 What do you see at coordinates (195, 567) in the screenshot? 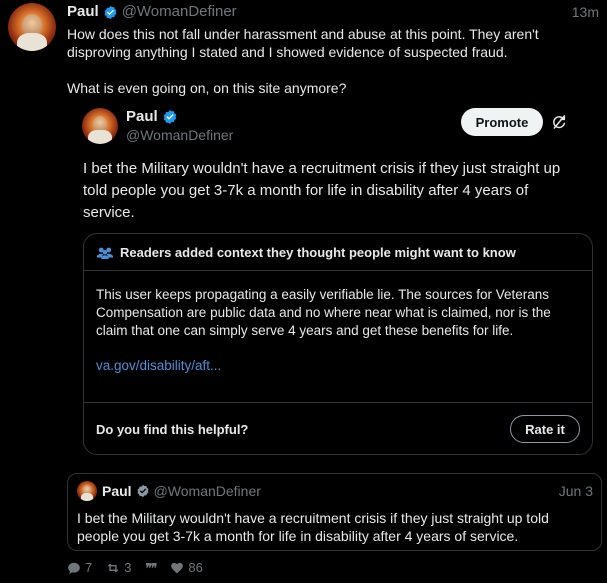
I see `like-count: 86` at bounding box center [195, 567].